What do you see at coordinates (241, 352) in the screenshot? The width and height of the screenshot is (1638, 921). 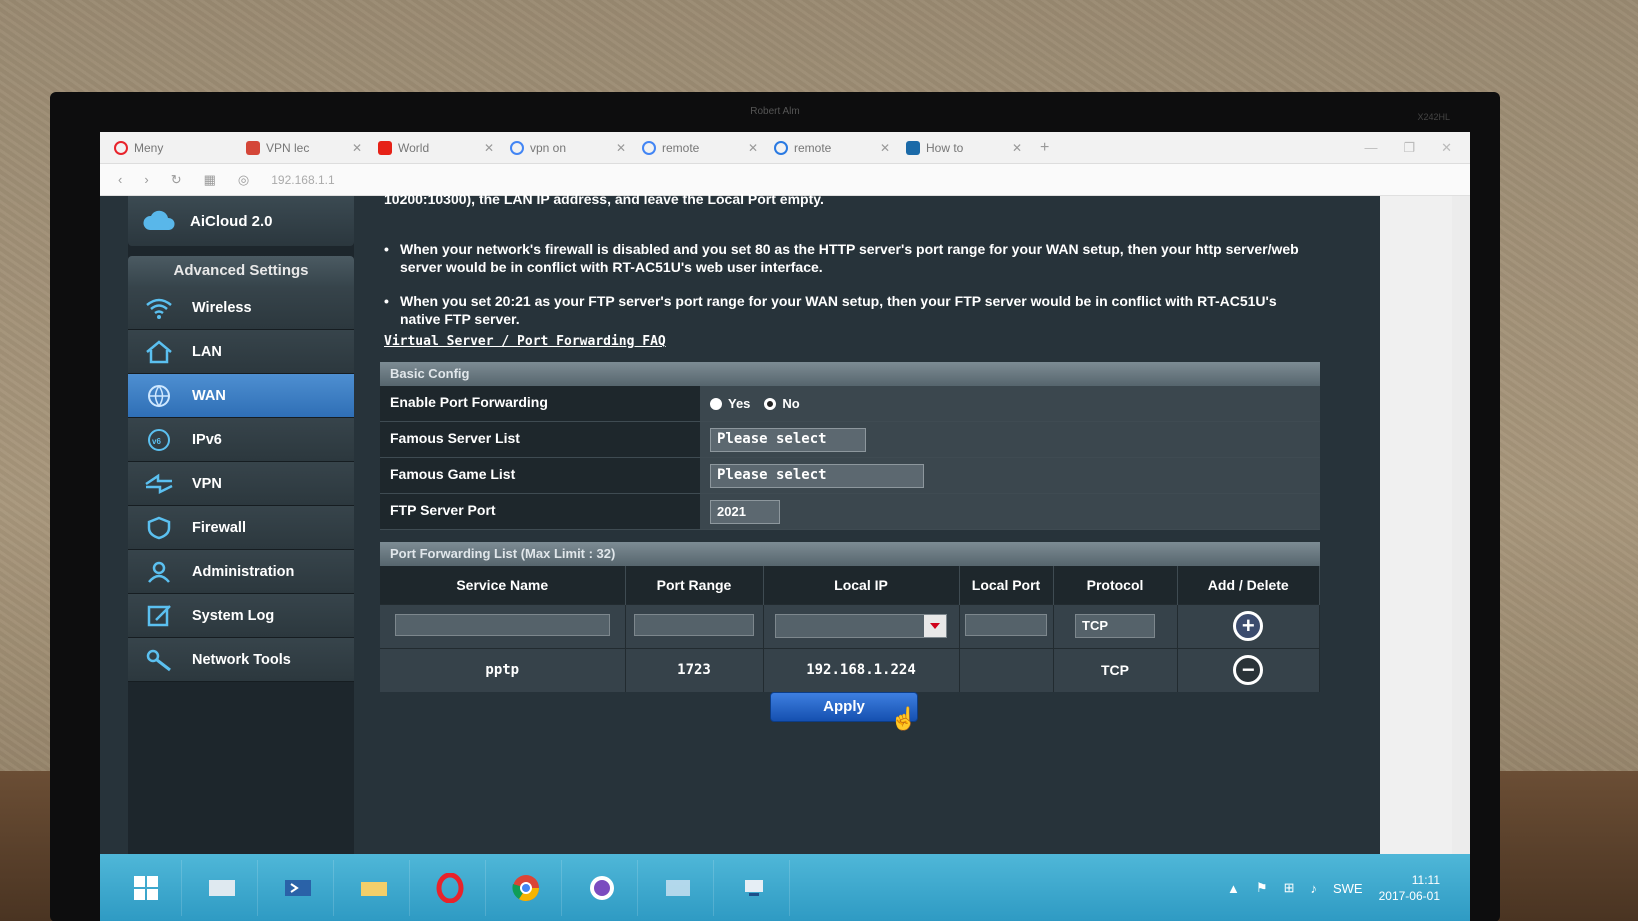 I see `sidebar-item-lan: LAN` at bounding box center [241, 352].